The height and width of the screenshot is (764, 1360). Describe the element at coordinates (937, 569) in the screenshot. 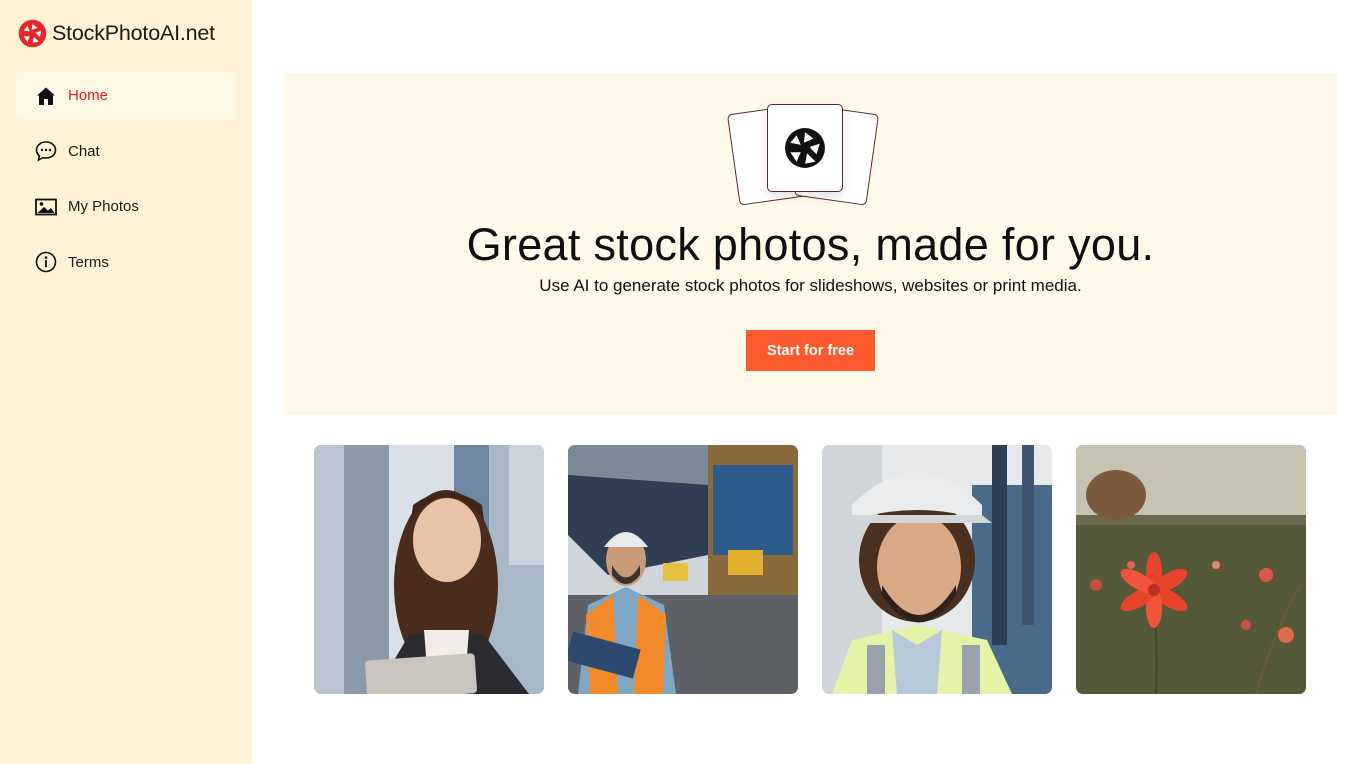

I see `gallery-photo-engineer` at that location.